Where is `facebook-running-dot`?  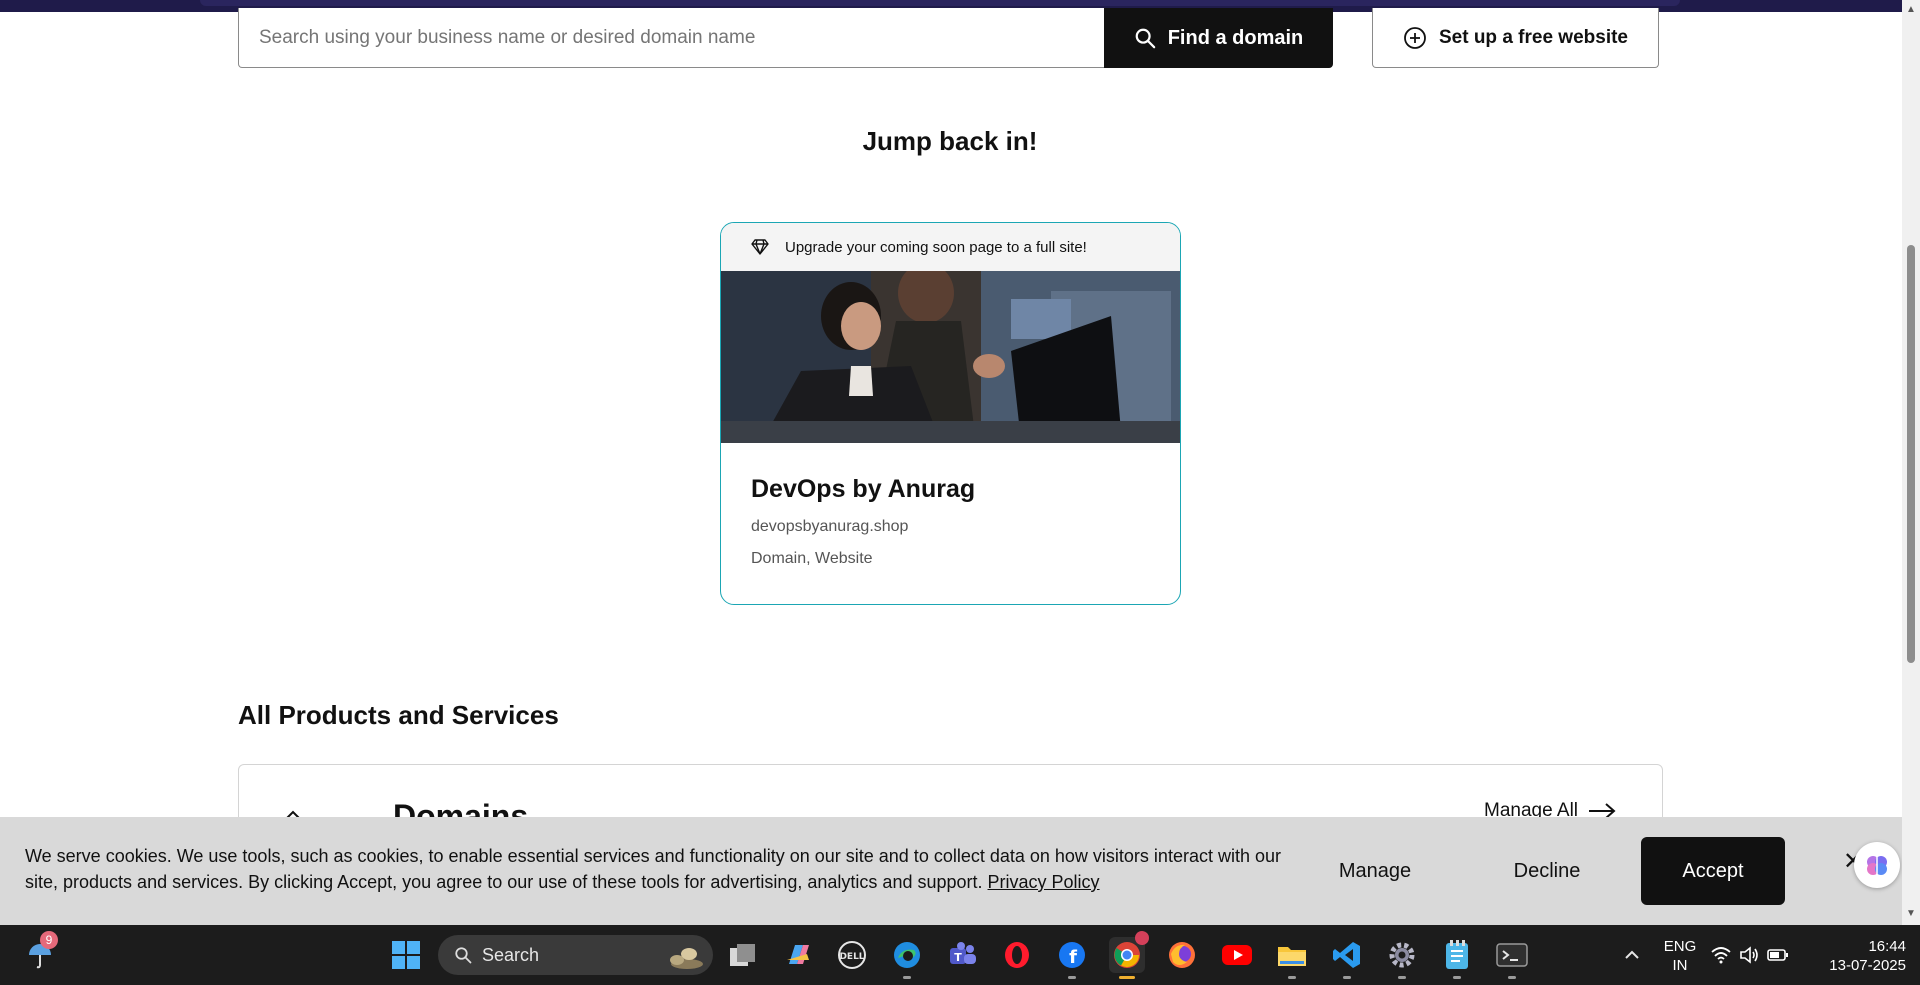
facebook-running-dot is located at coordinates (1072, 977).